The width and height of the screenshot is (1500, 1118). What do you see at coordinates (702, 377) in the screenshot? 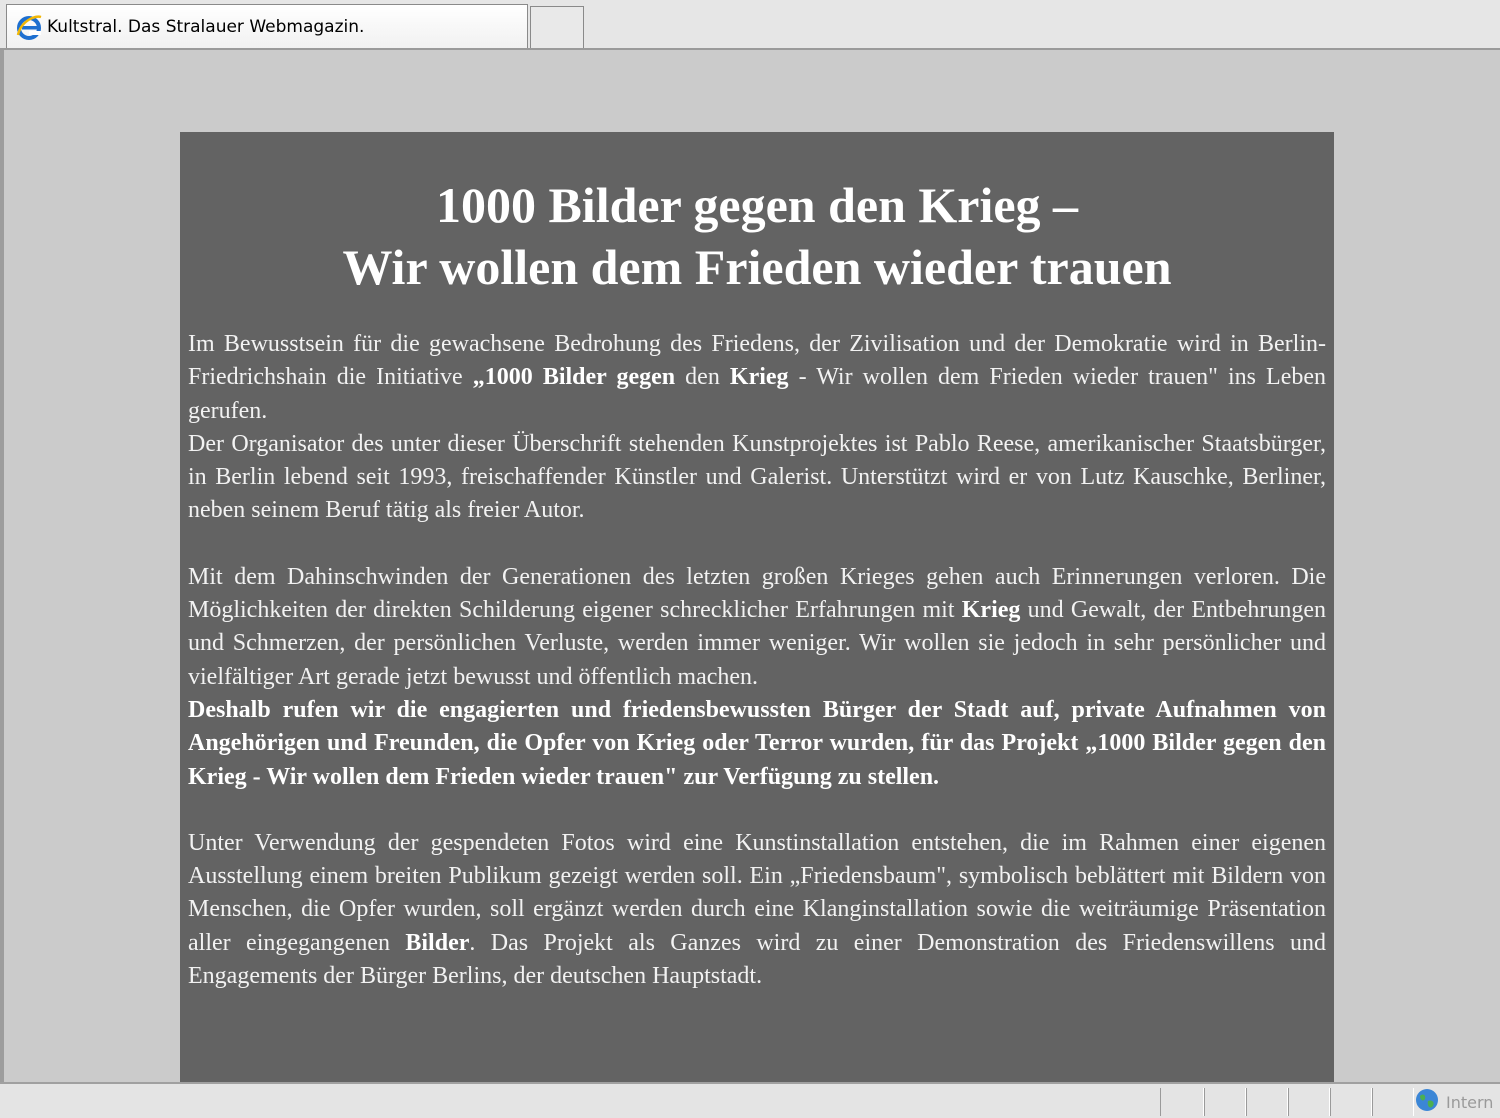
I see `text-run: den` at bounding box center [702, 377].